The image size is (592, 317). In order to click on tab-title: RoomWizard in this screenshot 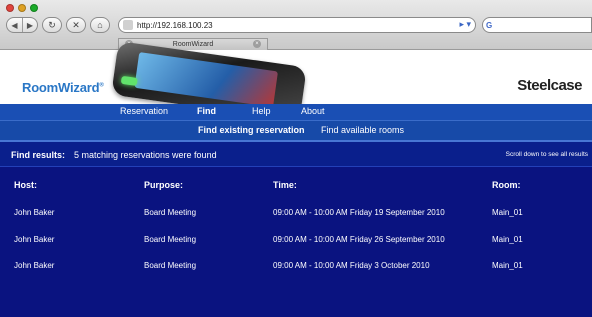, I will do `click(193, 44)`.